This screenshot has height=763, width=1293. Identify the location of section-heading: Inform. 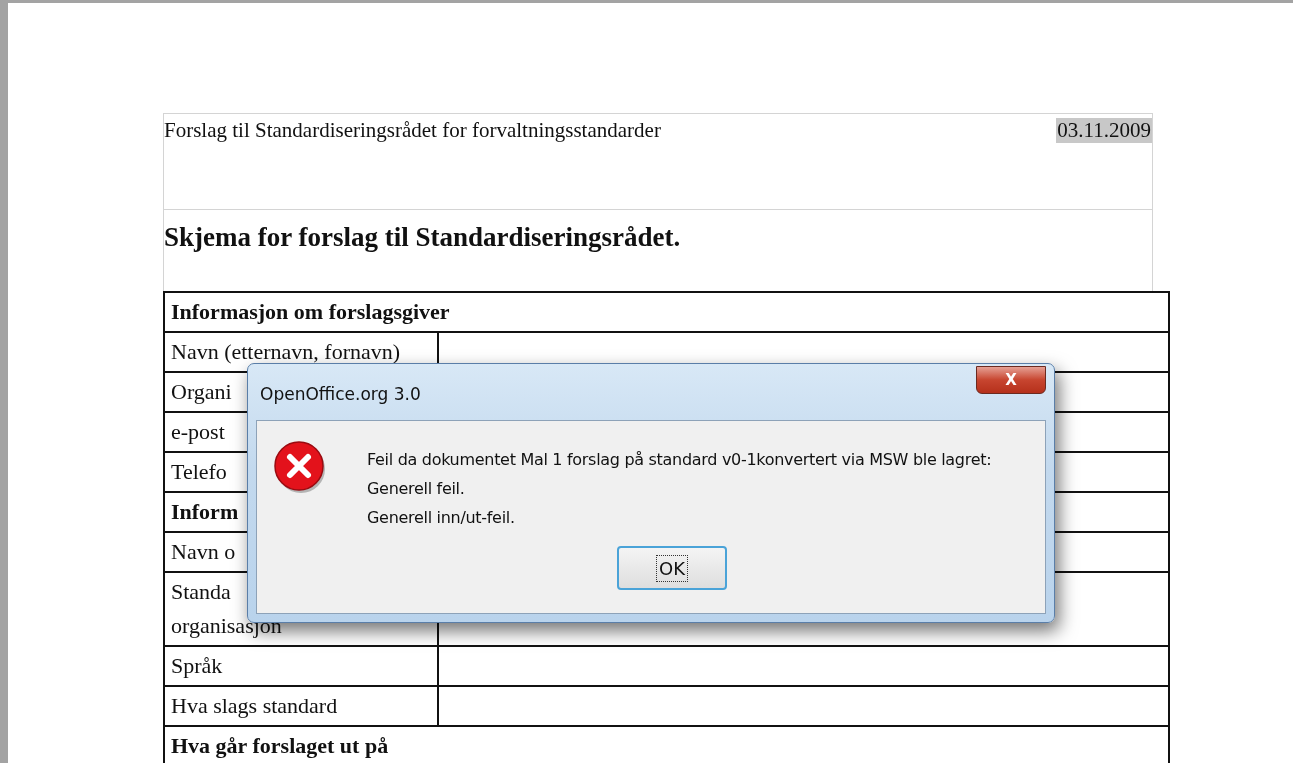
(205, 512).